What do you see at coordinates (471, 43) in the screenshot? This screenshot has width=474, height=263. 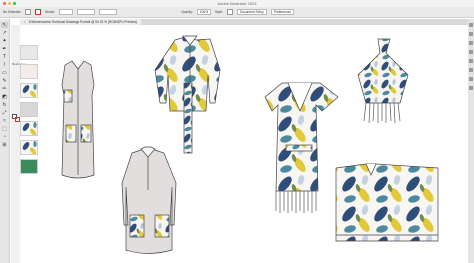 I see `libraries-icon` at bounding box center [471, 43].